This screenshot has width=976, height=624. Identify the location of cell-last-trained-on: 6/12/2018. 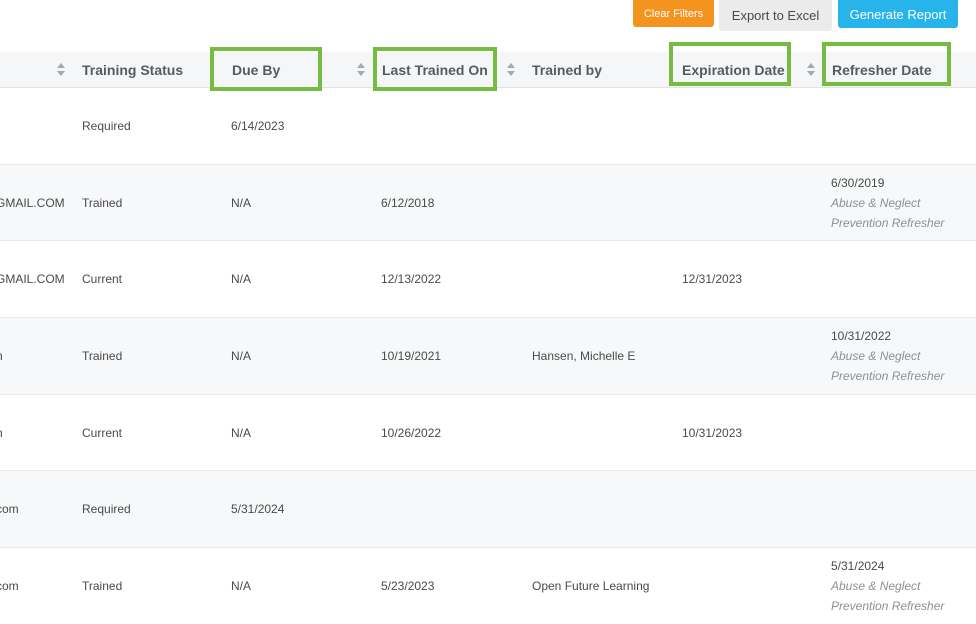
(408, 202).